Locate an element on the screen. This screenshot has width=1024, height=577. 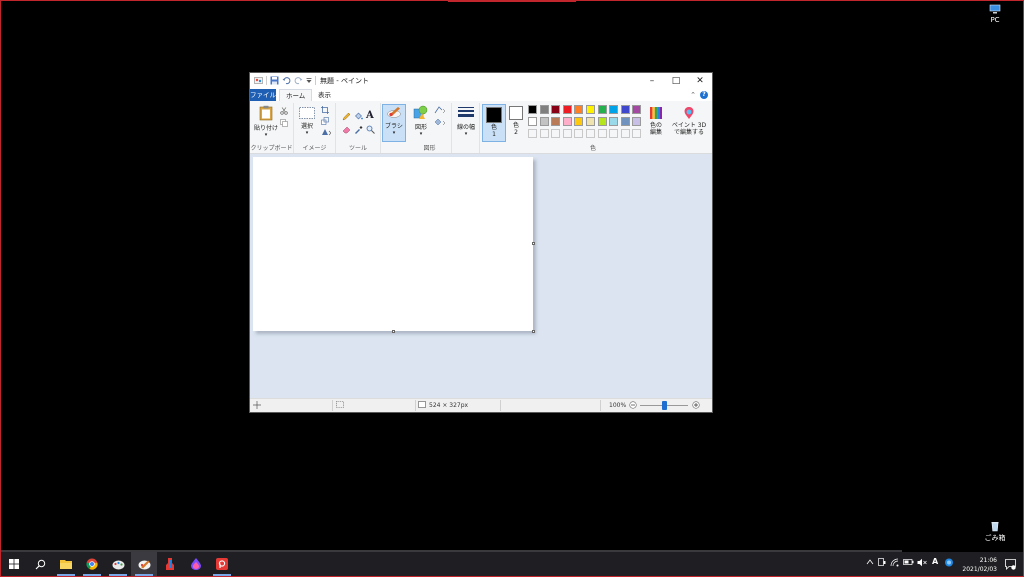
fill-icon is located at coordinates (440, 123).